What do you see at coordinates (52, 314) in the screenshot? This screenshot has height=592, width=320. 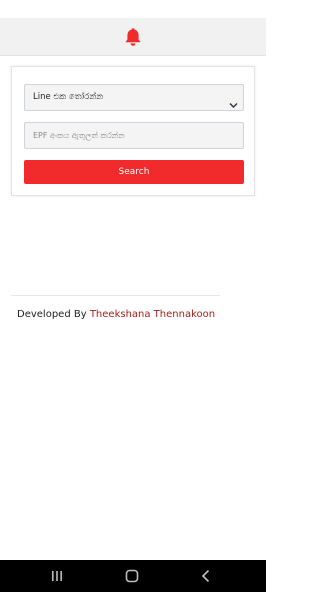 I see `footer-prefix: Developed By` at bounding box center [52, 314].